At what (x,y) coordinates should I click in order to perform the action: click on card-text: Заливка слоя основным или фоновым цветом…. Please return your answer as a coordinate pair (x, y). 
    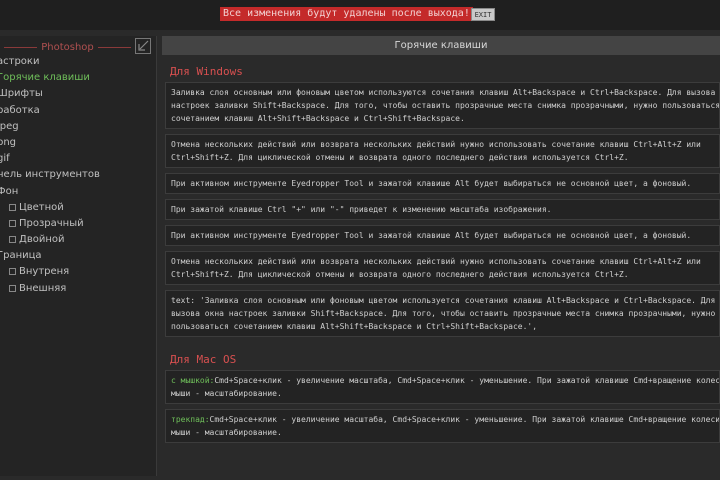
    Looking at the image, I should click on (445, 92).